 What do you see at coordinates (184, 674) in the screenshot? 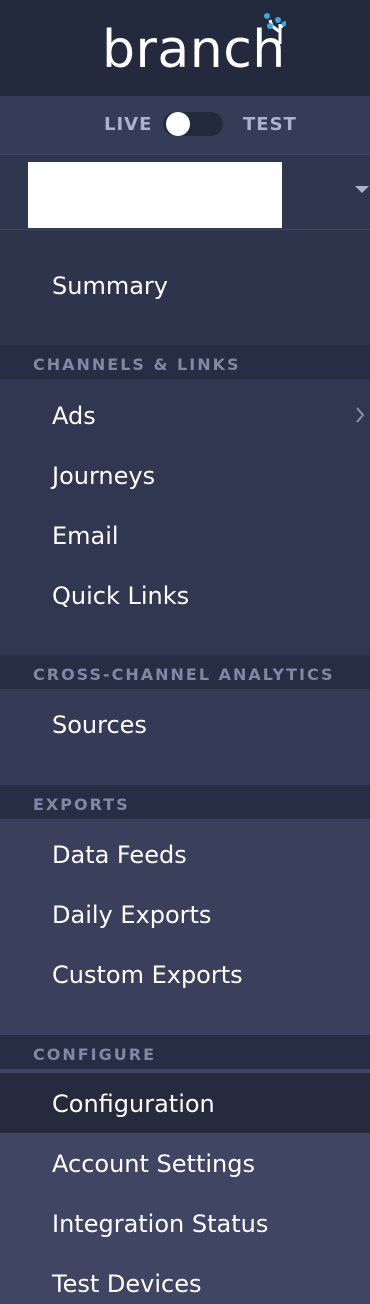
I see `section-label: CROSS-CHANNEL ANALYTICS` at bounding box center [184, 674].